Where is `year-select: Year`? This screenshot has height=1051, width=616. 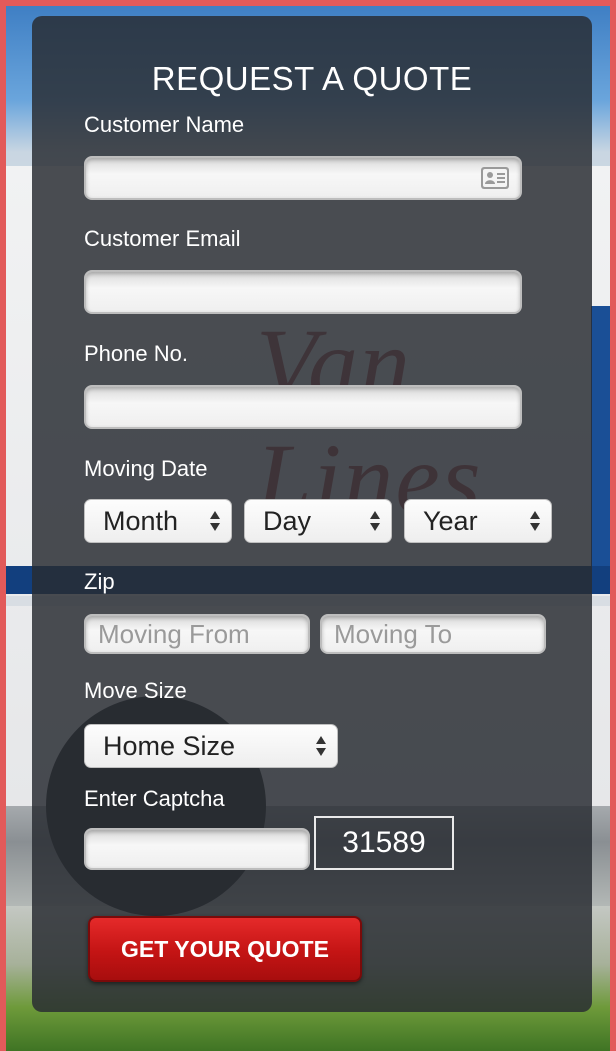
year-select: Year is located at coordinates (478, 521).